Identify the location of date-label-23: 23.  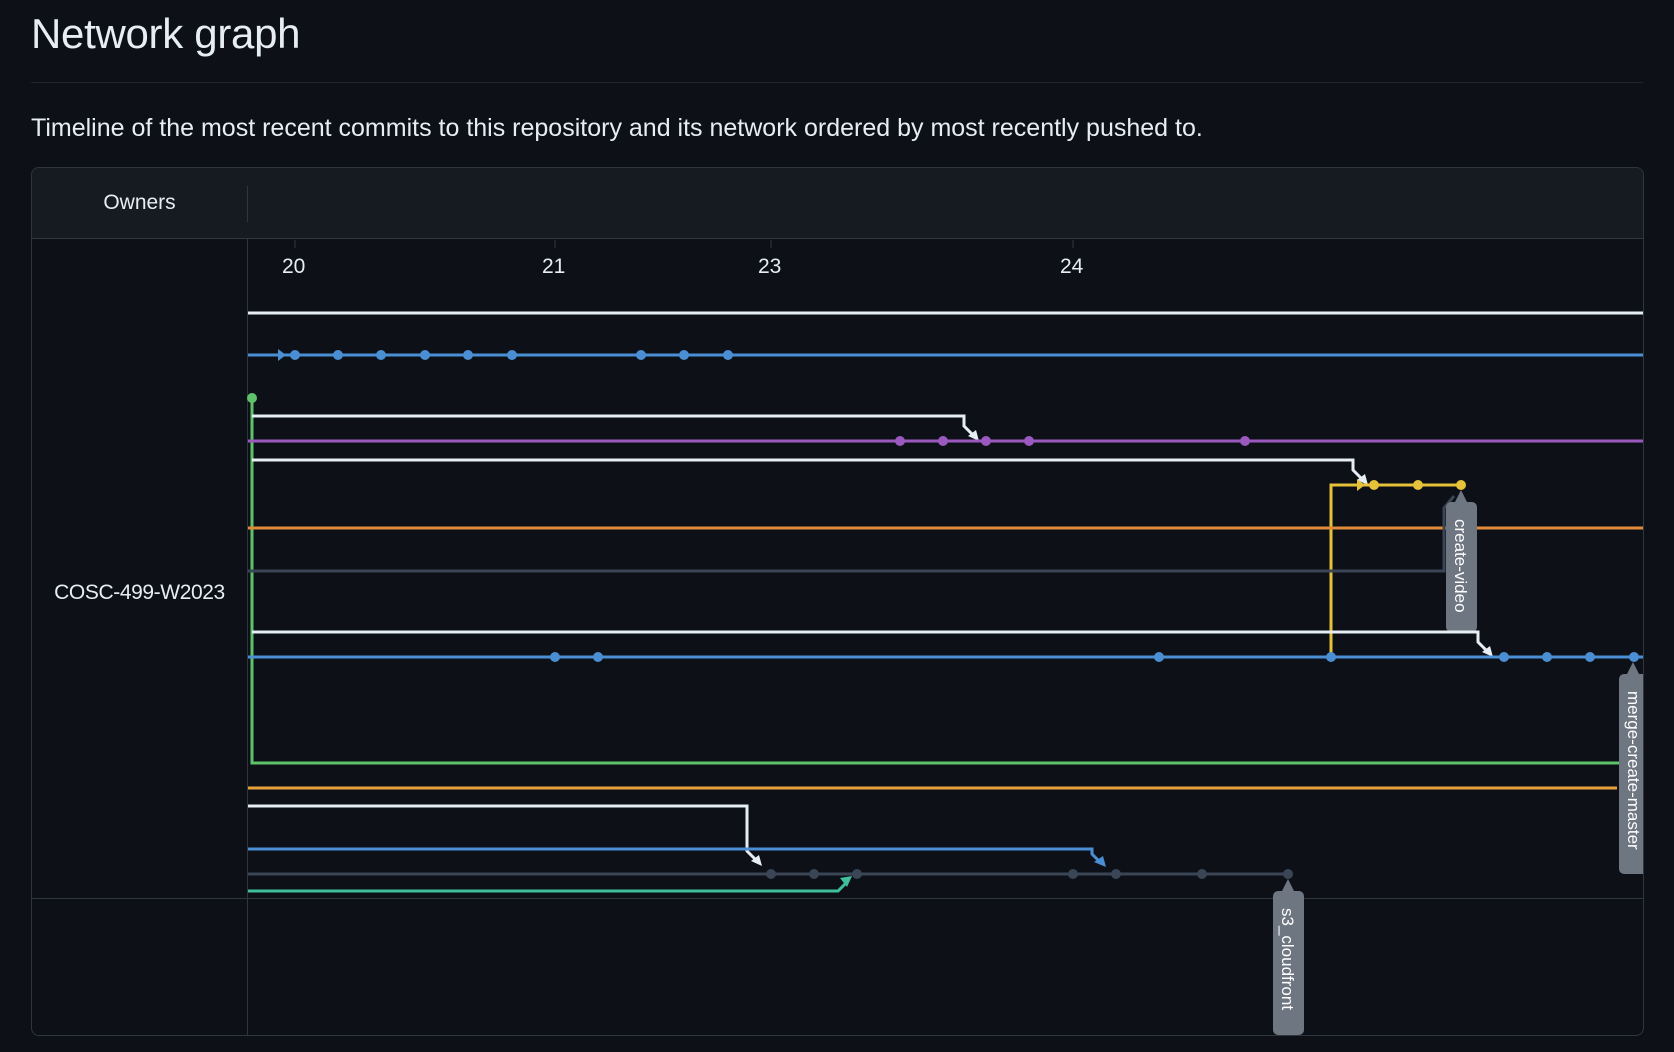
(769, 266).